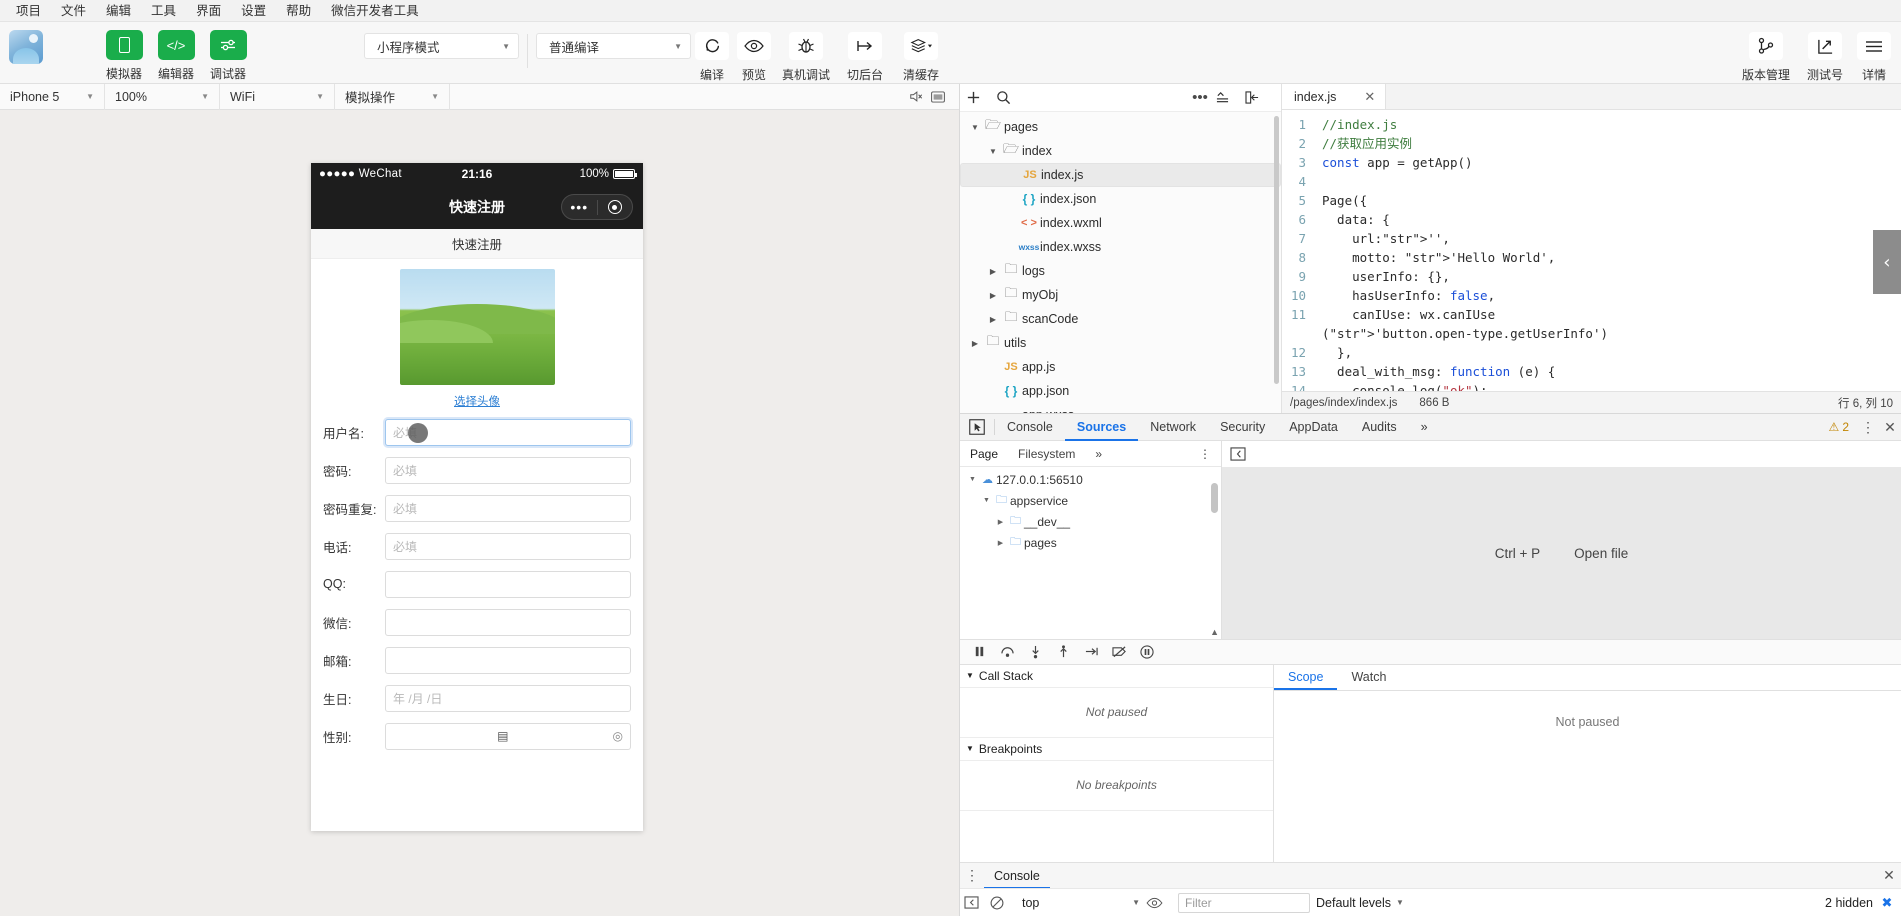 The width and height of the screenshot is (1901, 916). Describe the element at coordinates (1120, 175) in the screenshot. I see `file-tree-item: JS index.js` at that location.